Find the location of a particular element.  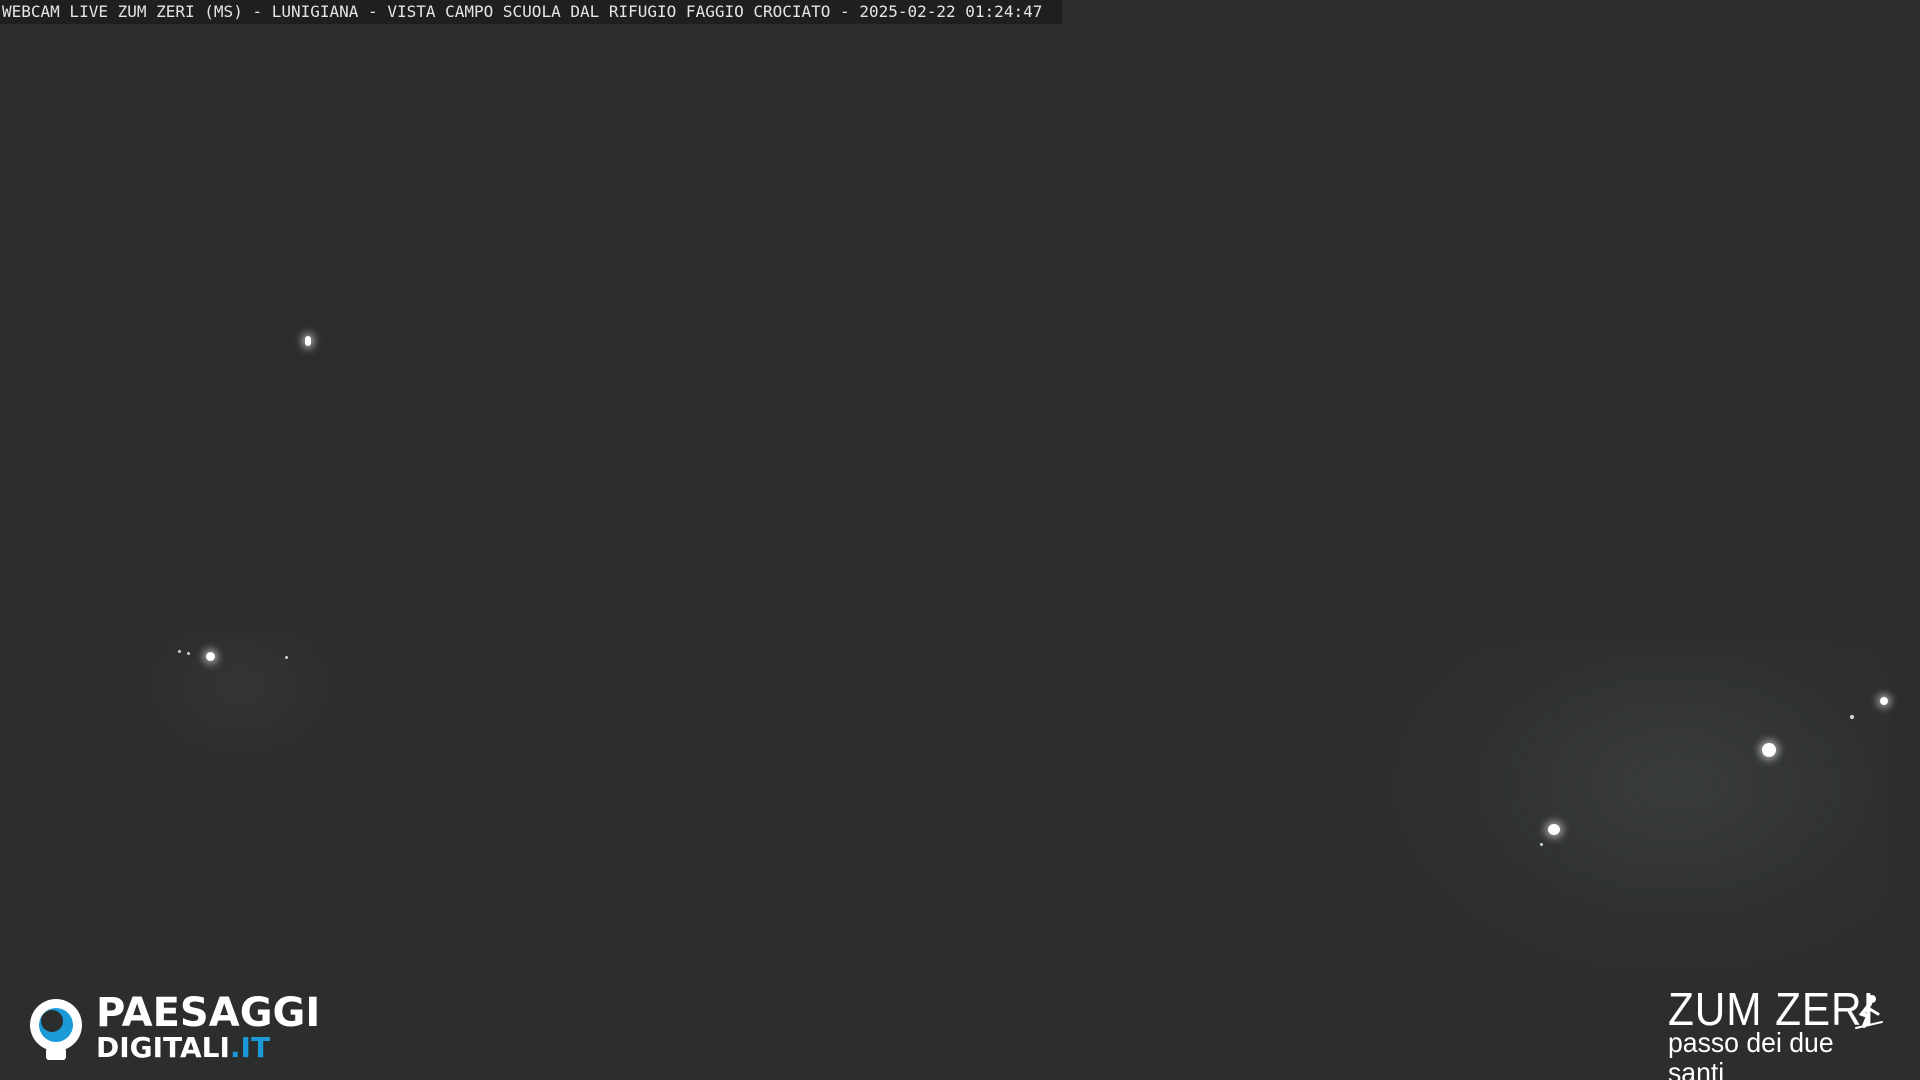

zum-zeri-subtitle: passo dei due santi is located at coordinates (1751, 1053).